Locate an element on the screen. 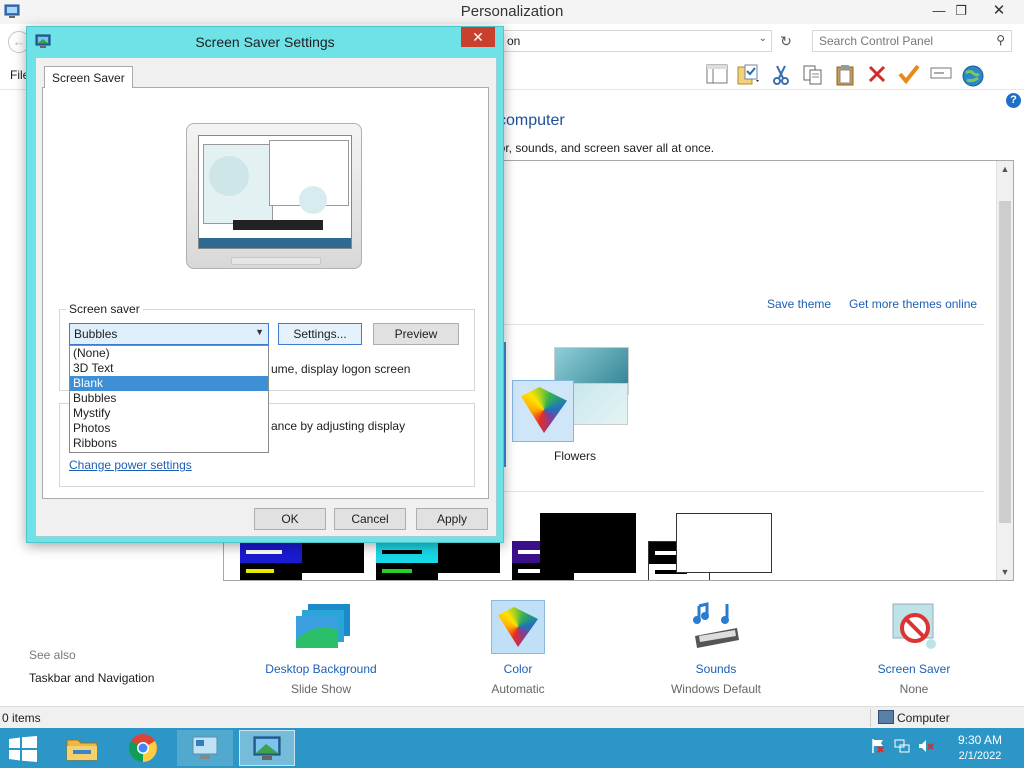 Image resolution: width=1024 pixels, height=768 pixels. screen-saver-value: None is located at coordinates (914, 689).